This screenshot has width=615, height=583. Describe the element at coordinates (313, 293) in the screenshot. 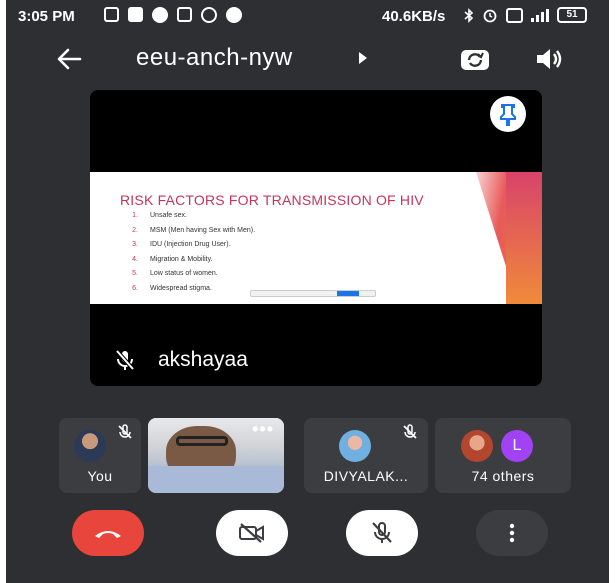

I see `screen-share-bar` at that location.